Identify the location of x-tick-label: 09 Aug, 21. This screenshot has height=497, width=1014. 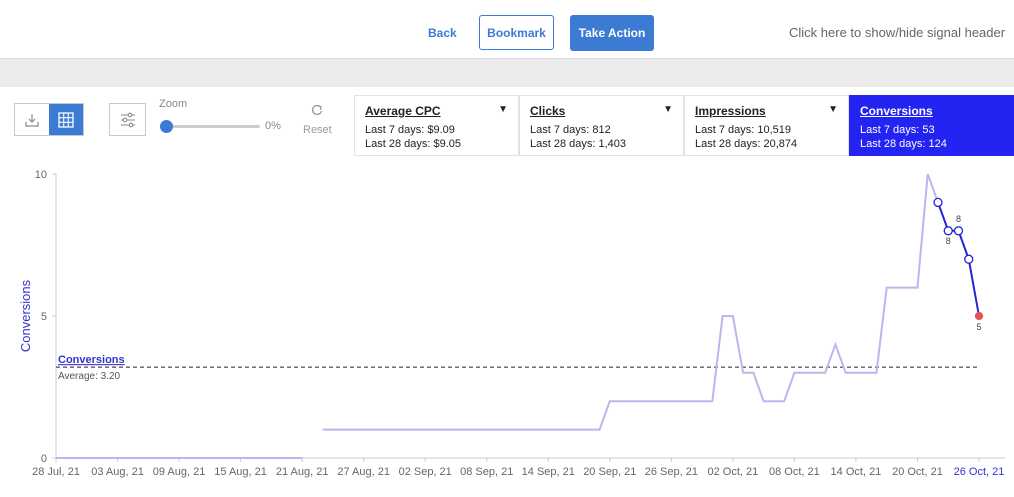
(179, 472).